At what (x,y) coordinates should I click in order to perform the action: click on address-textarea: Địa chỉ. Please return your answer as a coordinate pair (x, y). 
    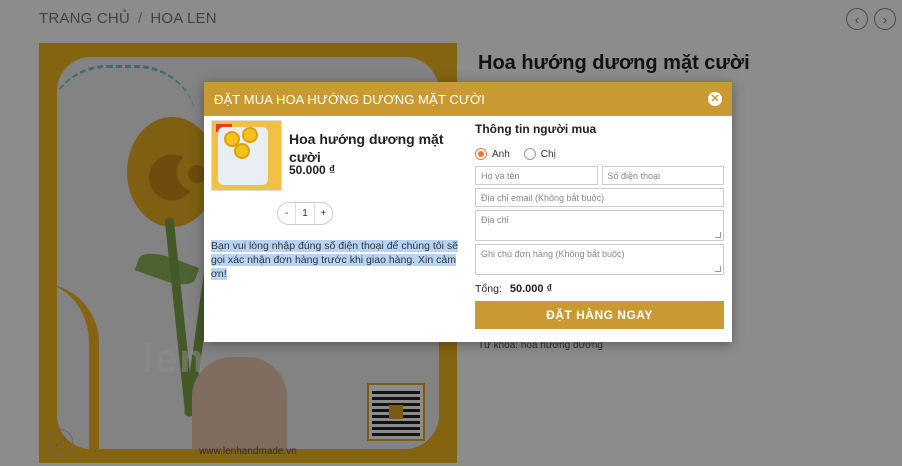
    Looking at the image, I should click on (599, 225).